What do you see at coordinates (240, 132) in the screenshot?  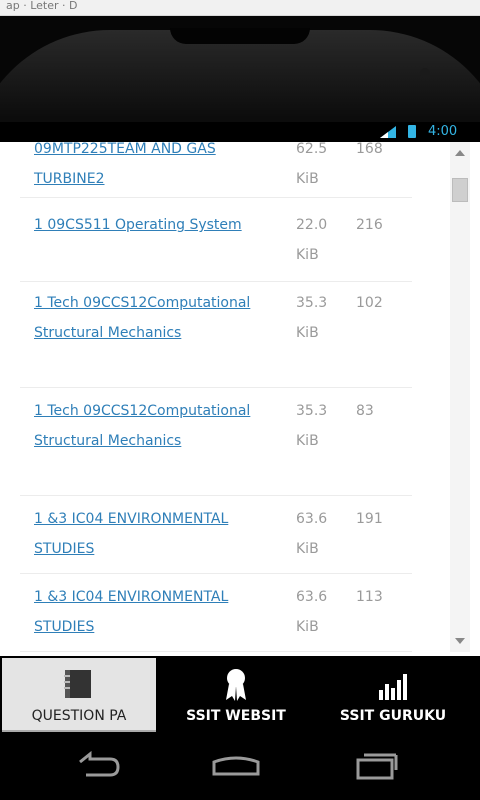 I see `status-bar: 4:00` at bounding box center [240, 132].